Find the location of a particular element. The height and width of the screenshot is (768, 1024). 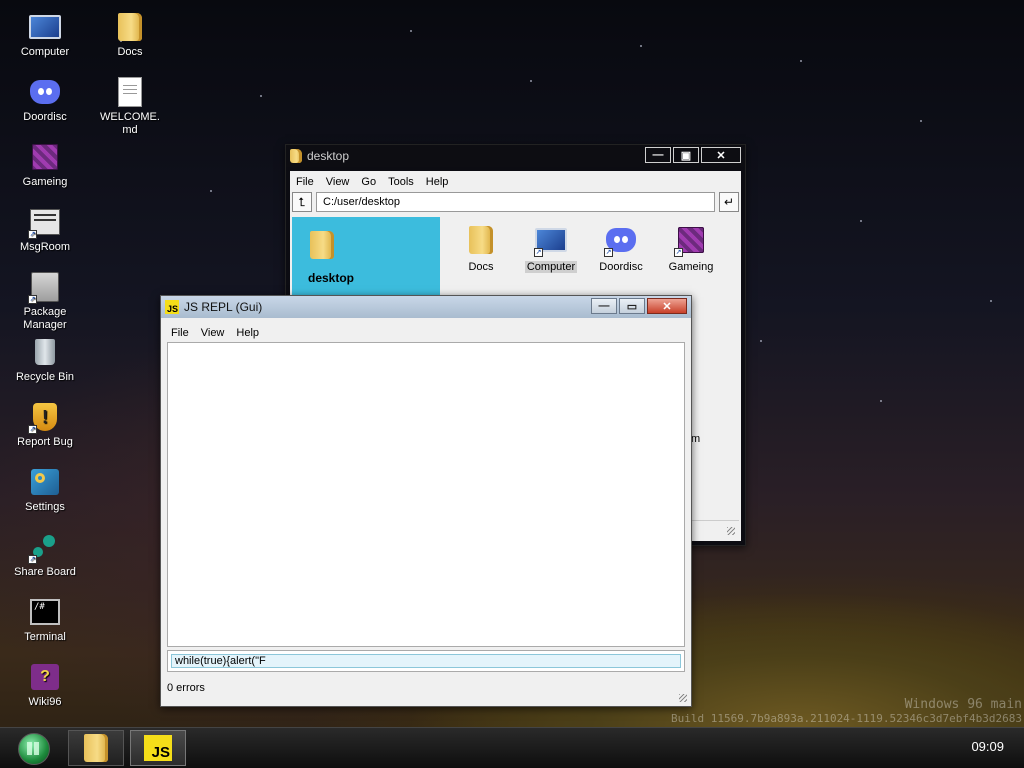

desktop-icon-settings: Settings is located at coordinates (45, 489).